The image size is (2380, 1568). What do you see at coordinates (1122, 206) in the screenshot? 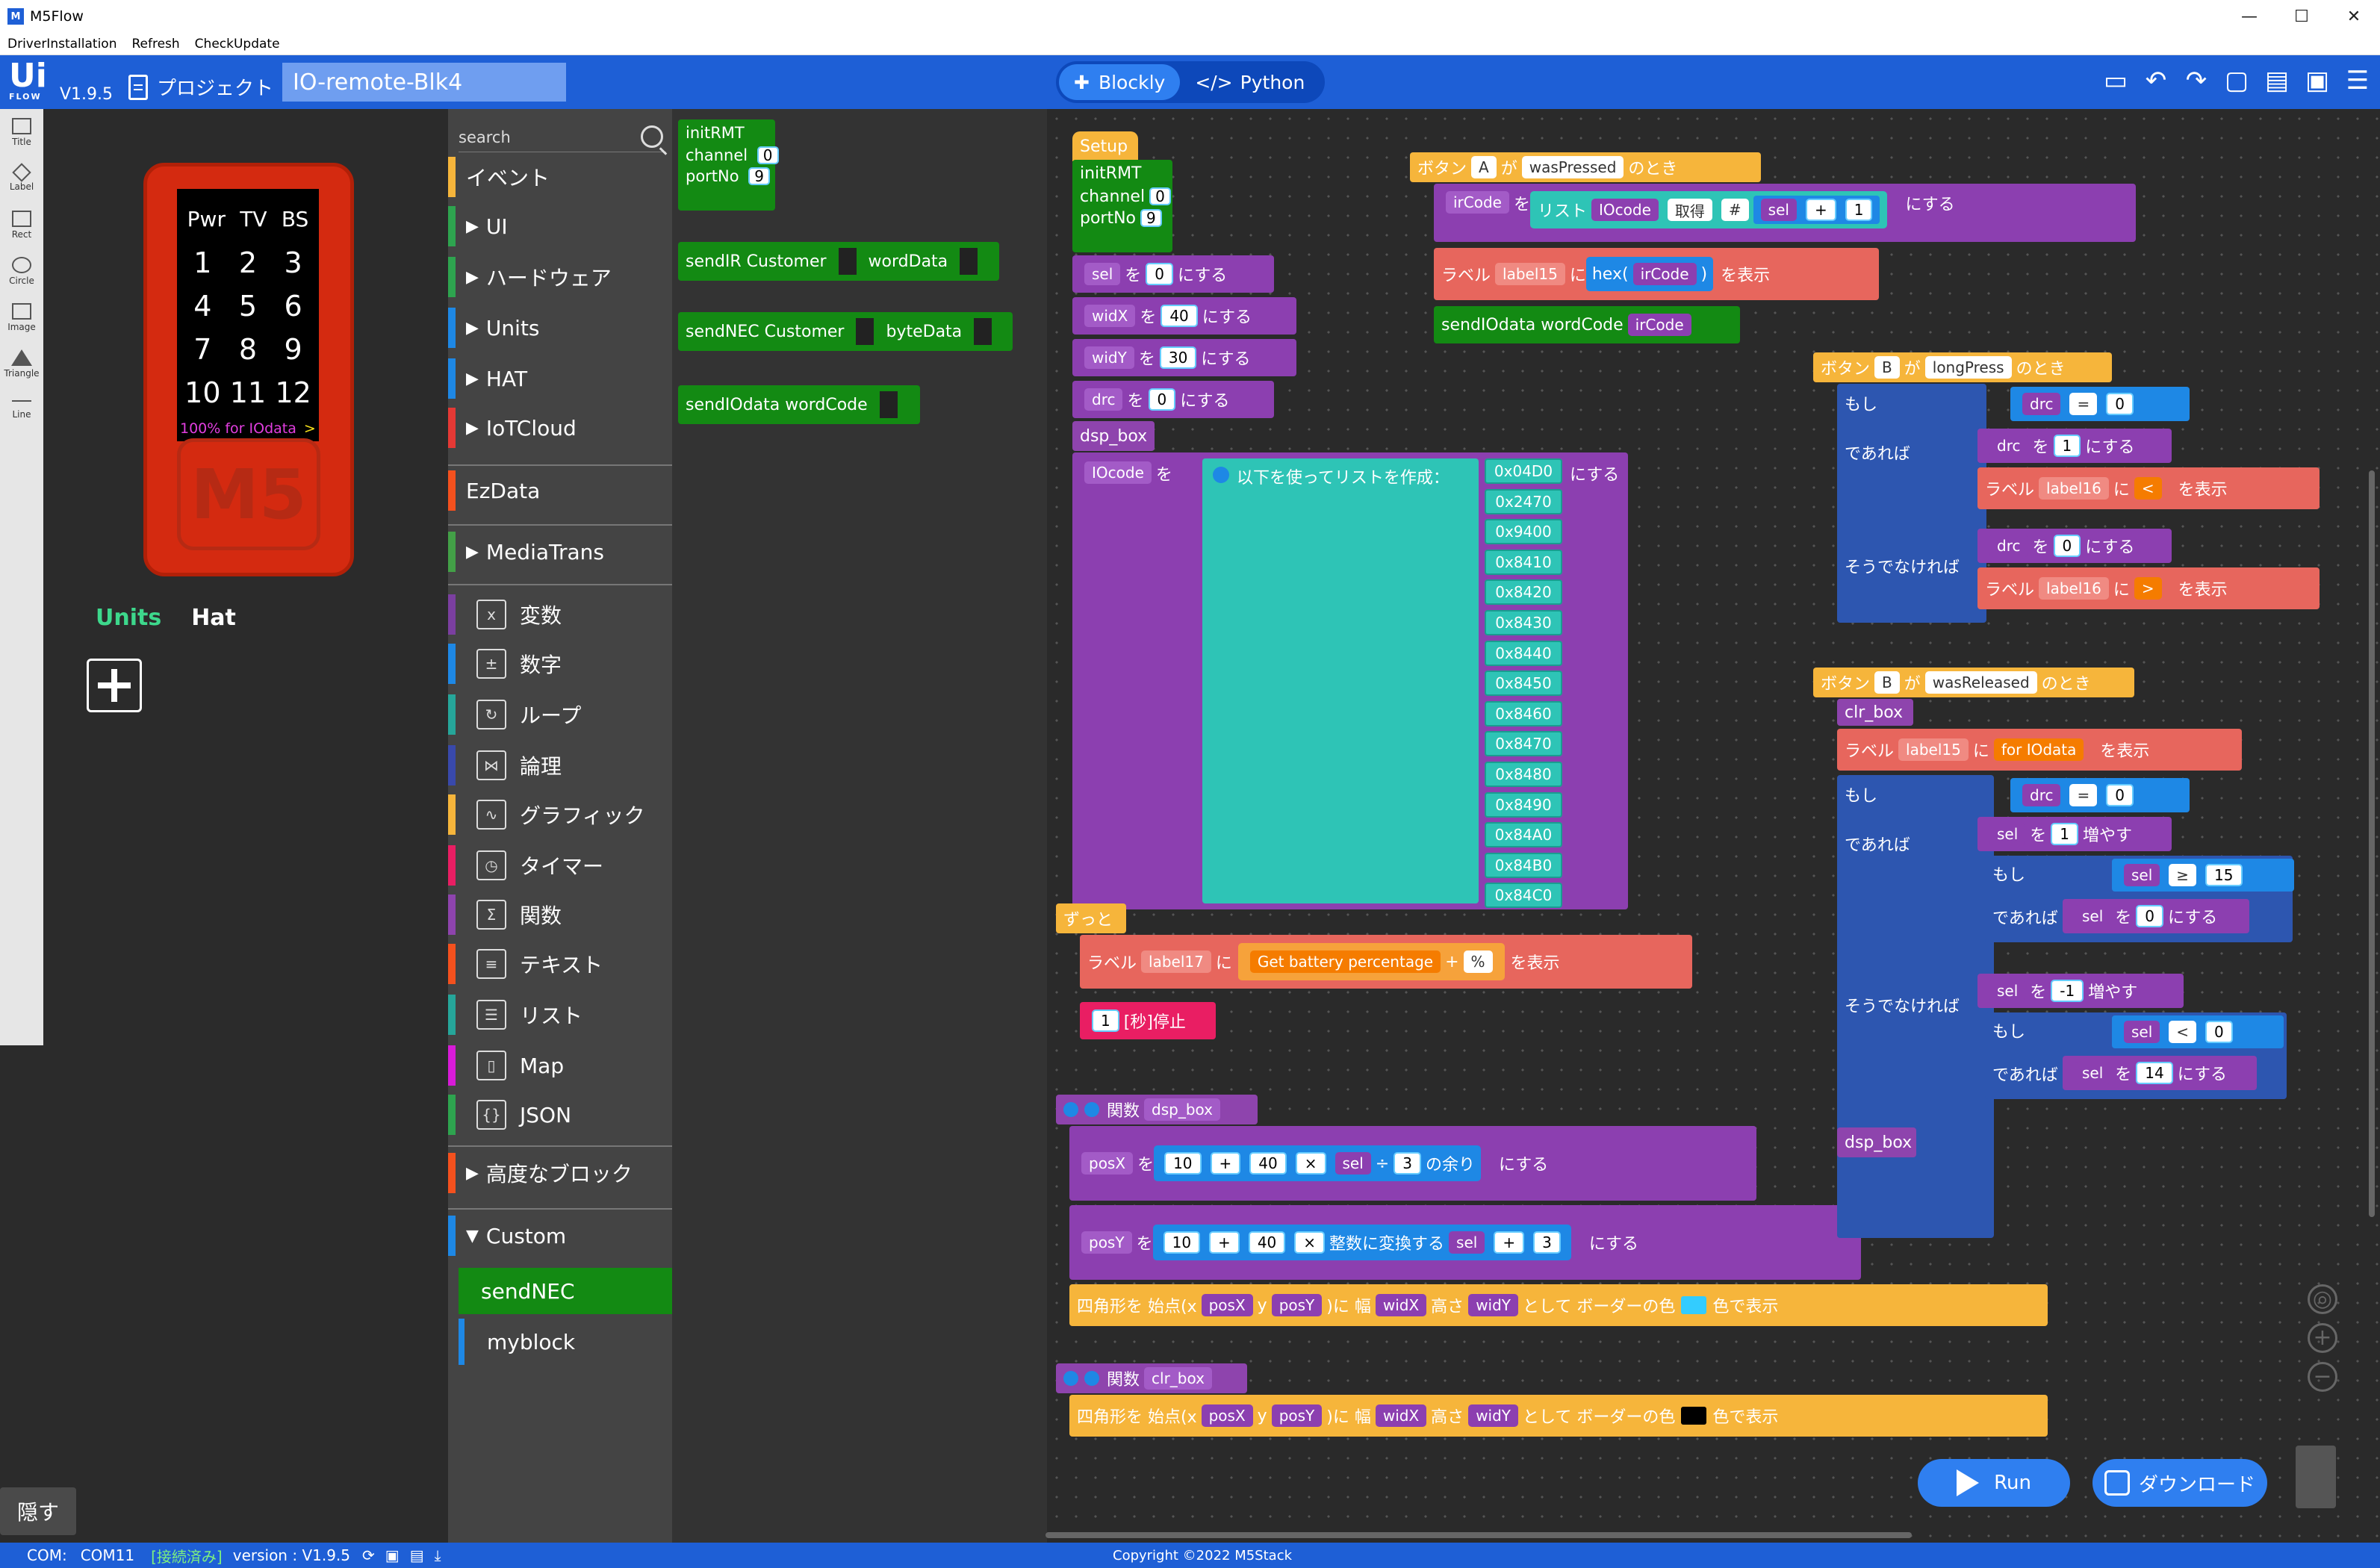
I see `initrmt-workspace-block: initRMT channel 0 portNo 9` at bounding box center [1122, 206].